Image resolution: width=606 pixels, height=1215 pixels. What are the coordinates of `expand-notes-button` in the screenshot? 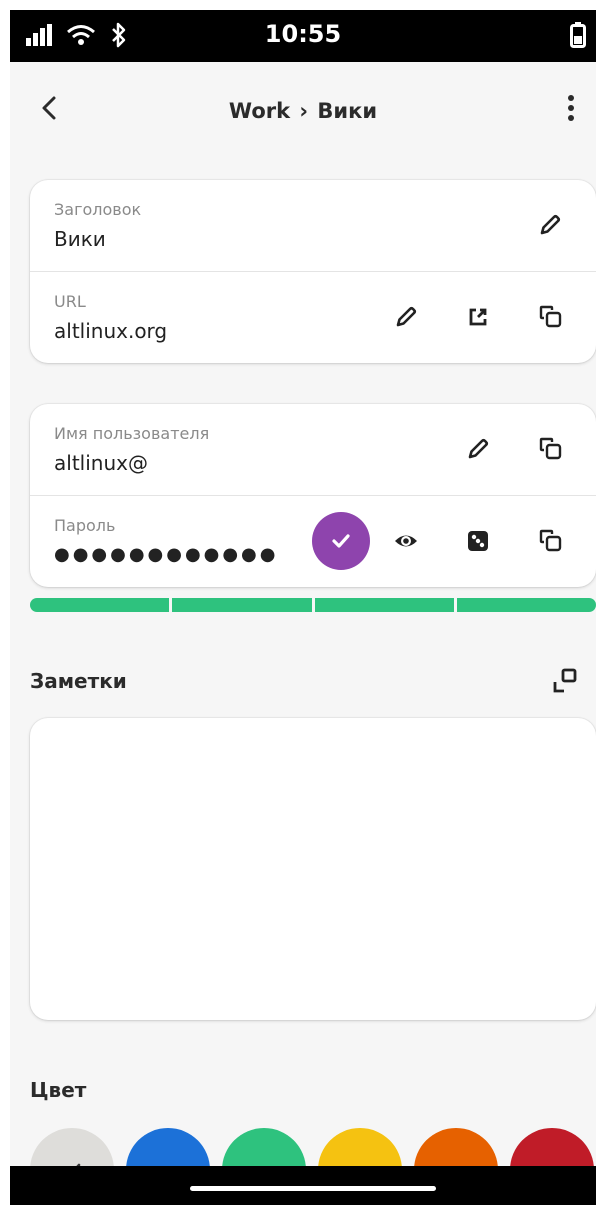 It's located at (565, 681).